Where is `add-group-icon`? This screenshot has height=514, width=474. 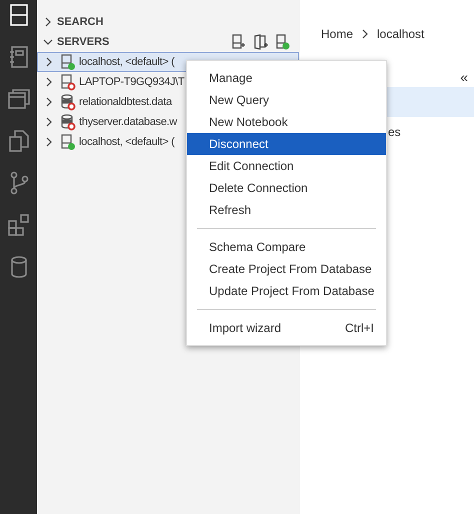
add-group-icon is located at coordinates (261, 42).